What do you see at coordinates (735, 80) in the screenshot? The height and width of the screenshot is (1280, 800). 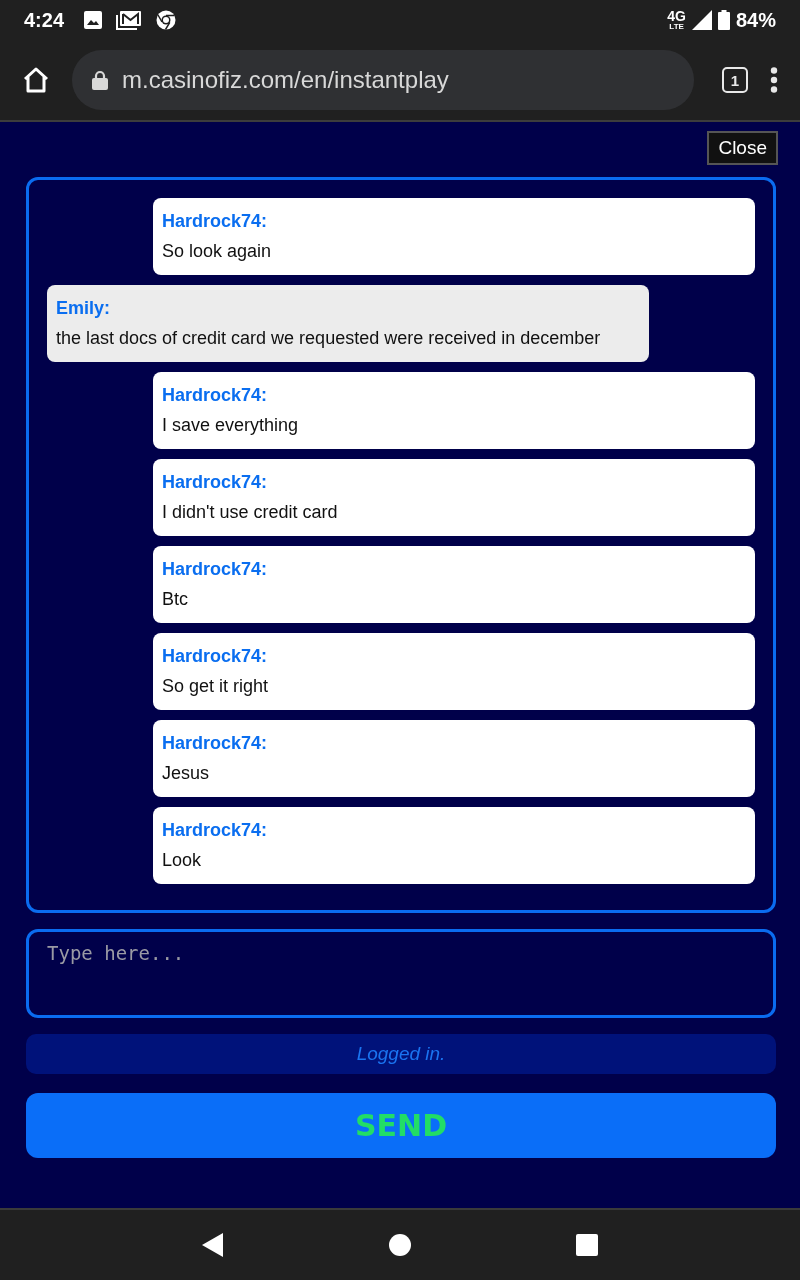 I see `tab-count-button: 1` at bounding box center [735, 80].